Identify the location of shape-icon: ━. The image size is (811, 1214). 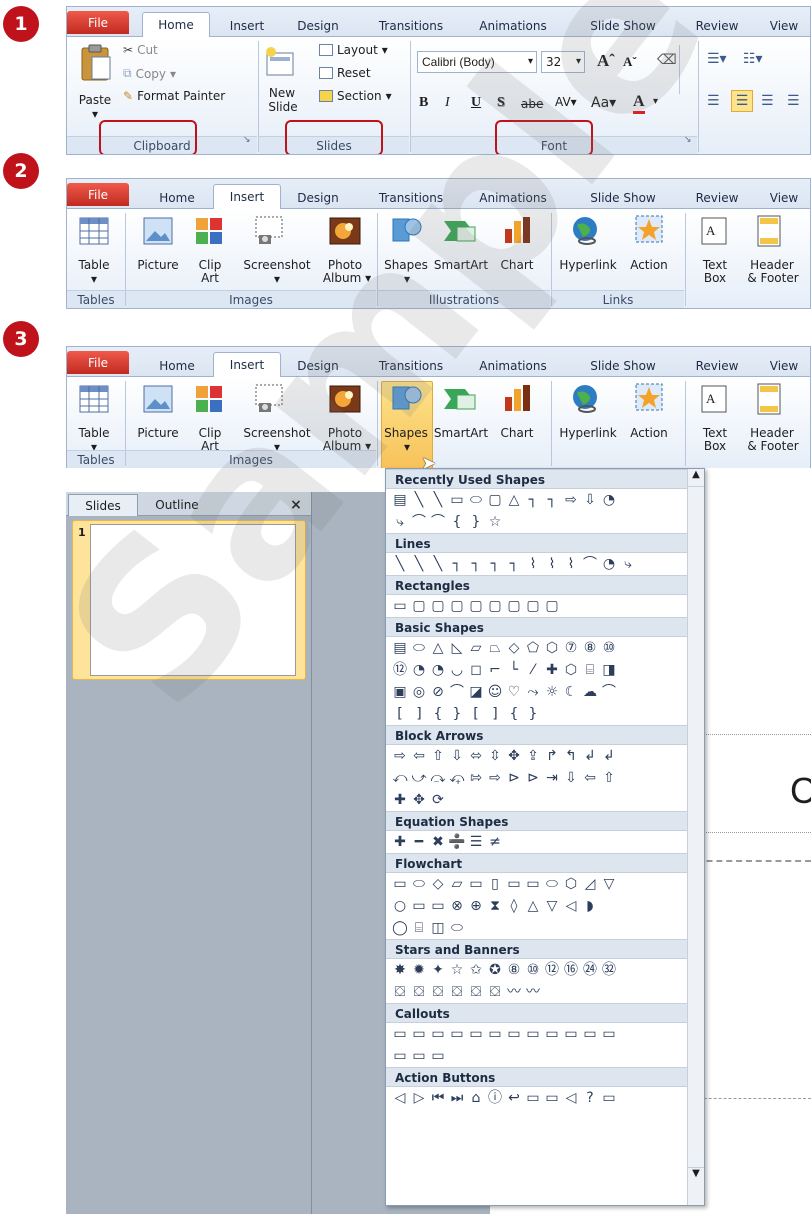
(419, 842).